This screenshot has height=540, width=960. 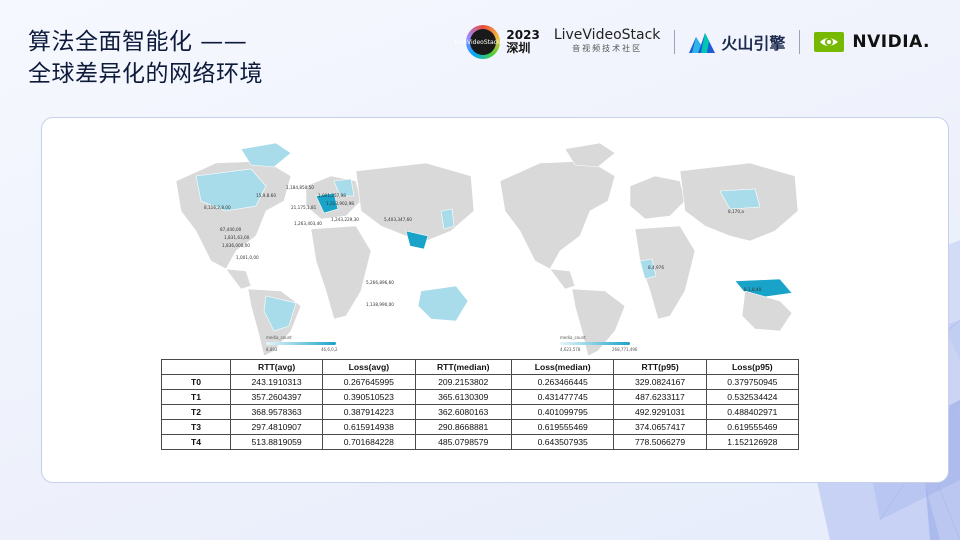 What do you see at coordinates (562, 412) in the screenshot?
I see `table-cell: 0.401099795` at bounding box center [562, 412].